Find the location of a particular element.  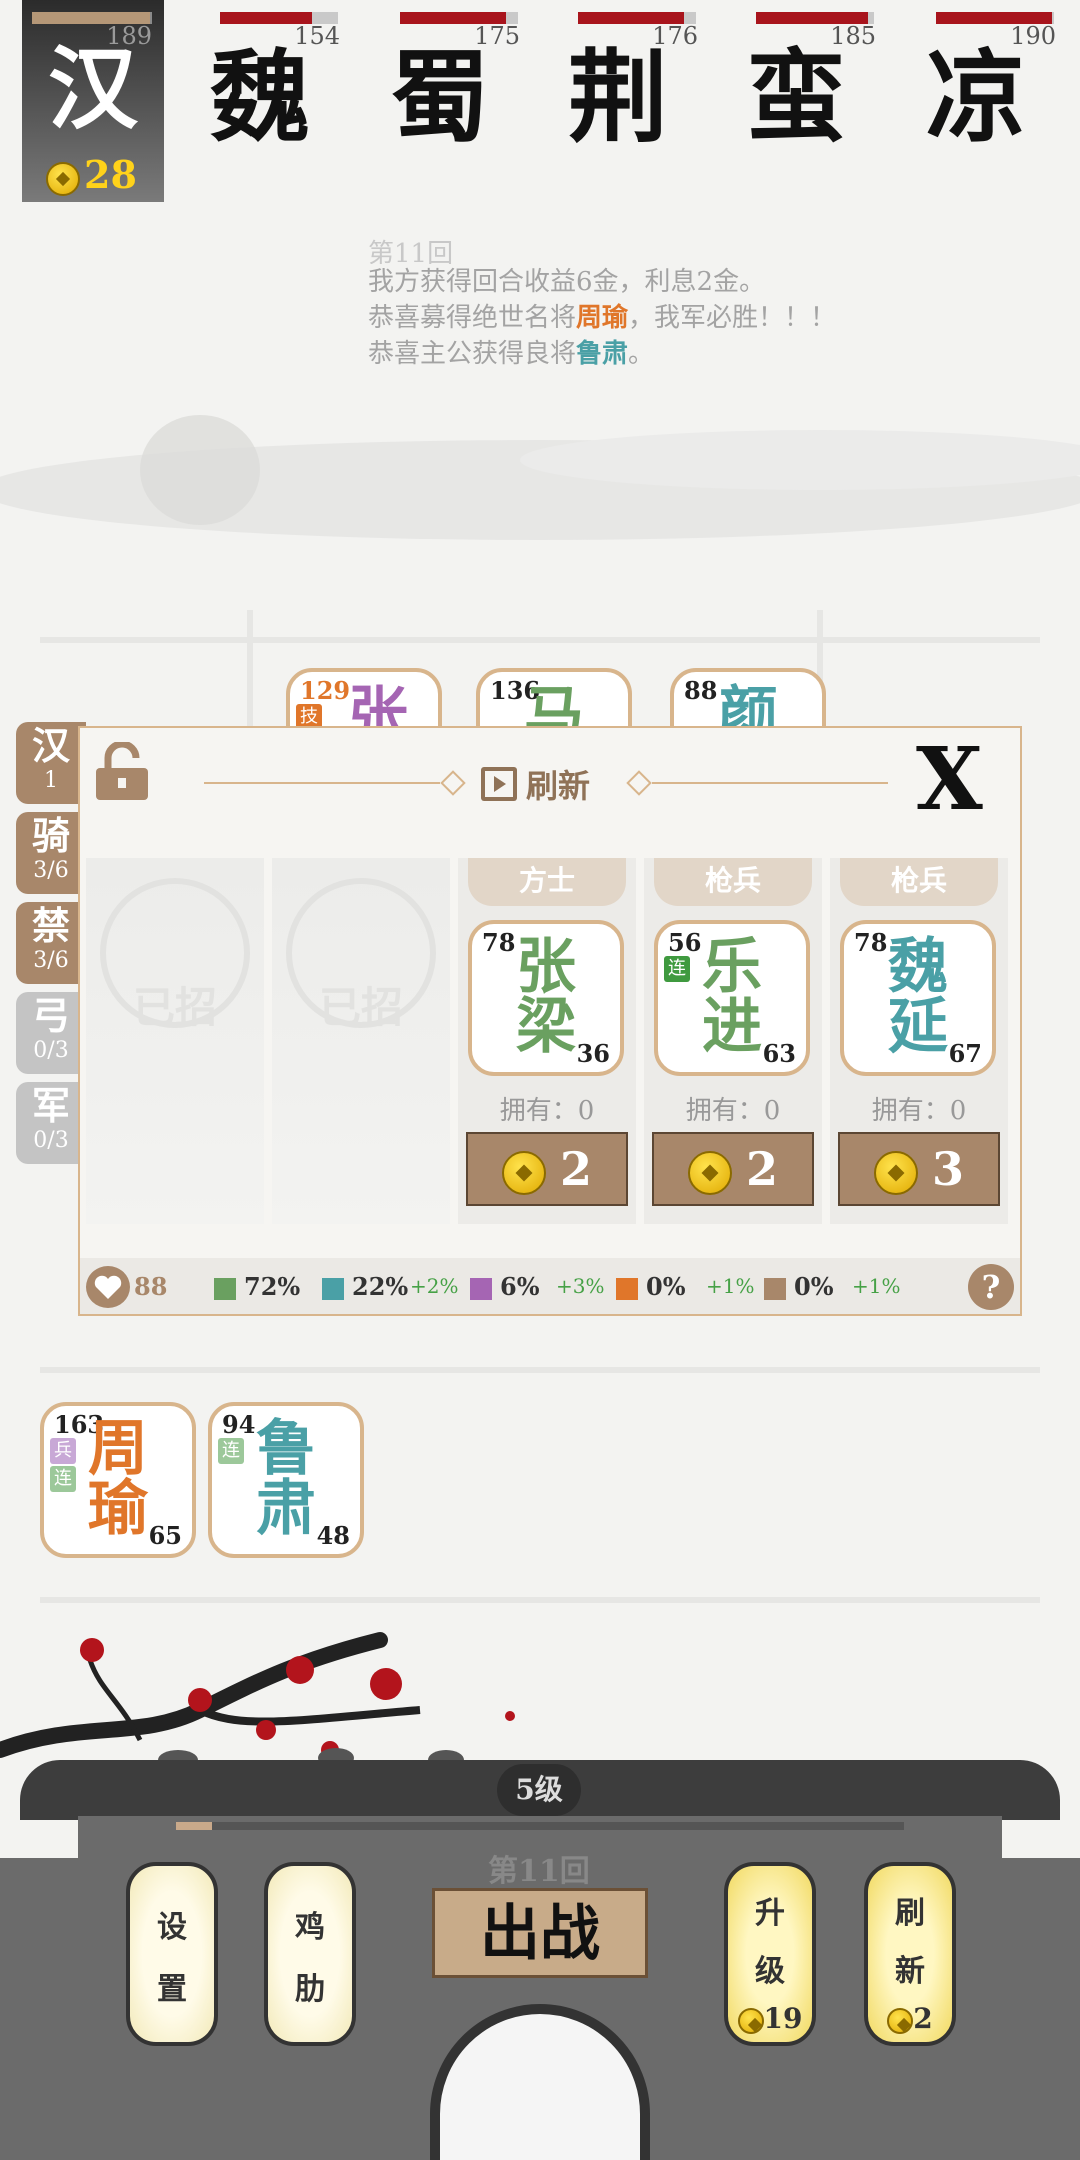

refresh-header-label: 刷新 is located at coordinates (558, 786).